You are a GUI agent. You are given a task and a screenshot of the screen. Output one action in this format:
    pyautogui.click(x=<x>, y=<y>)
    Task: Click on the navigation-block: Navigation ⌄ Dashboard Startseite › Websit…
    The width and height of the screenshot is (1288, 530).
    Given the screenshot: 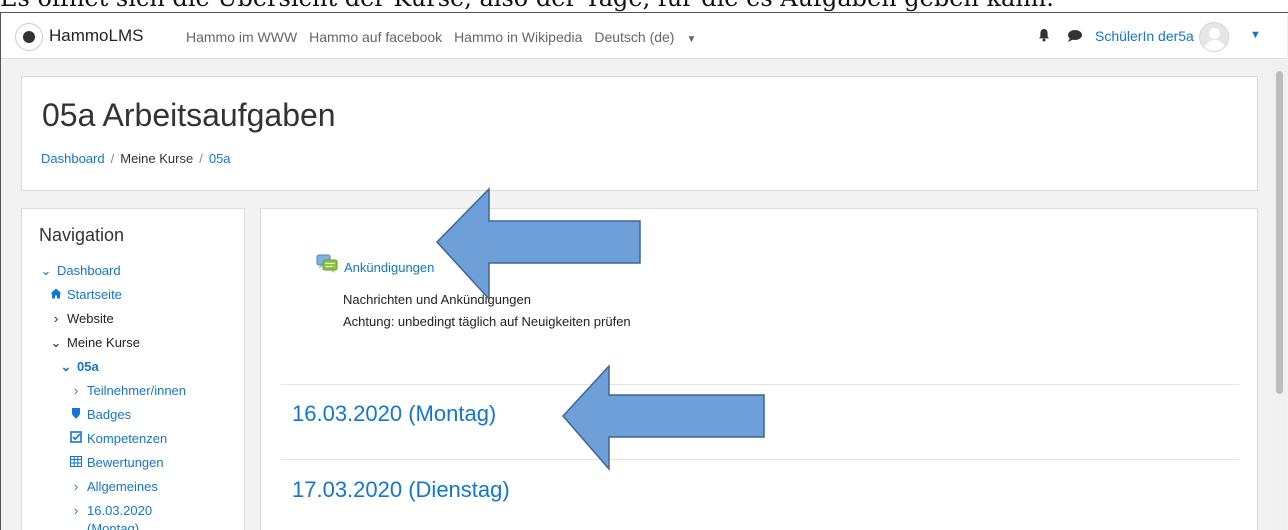 What is the action you would take?
    pyautogui.click(x=133, y=369)
    